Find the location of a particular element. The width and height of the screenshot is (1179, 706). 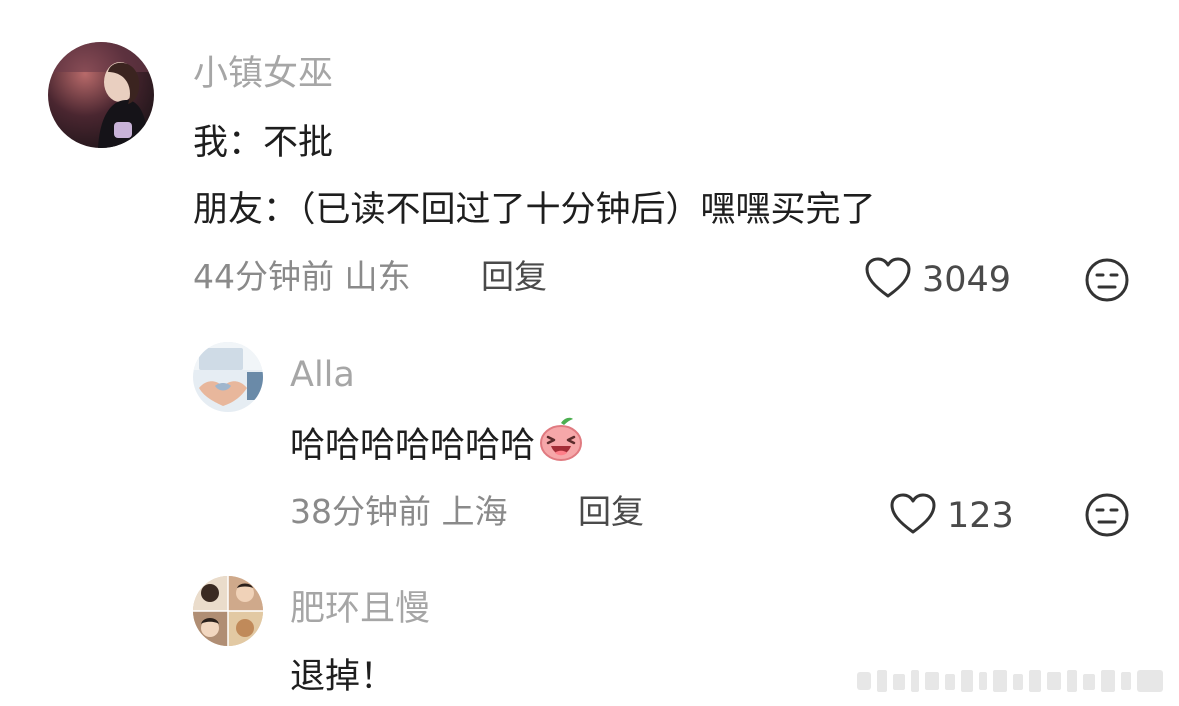

comment-3-text: 退掉！ is located at coordinates (343, 677).